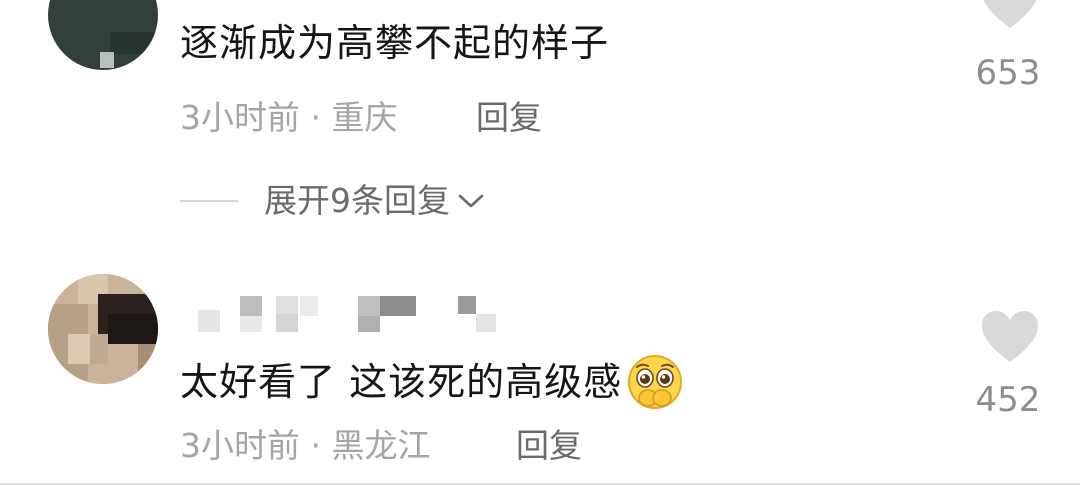 The image size is (1080, 485). I want to click on pleading-face-emoji, so click(655, 382).